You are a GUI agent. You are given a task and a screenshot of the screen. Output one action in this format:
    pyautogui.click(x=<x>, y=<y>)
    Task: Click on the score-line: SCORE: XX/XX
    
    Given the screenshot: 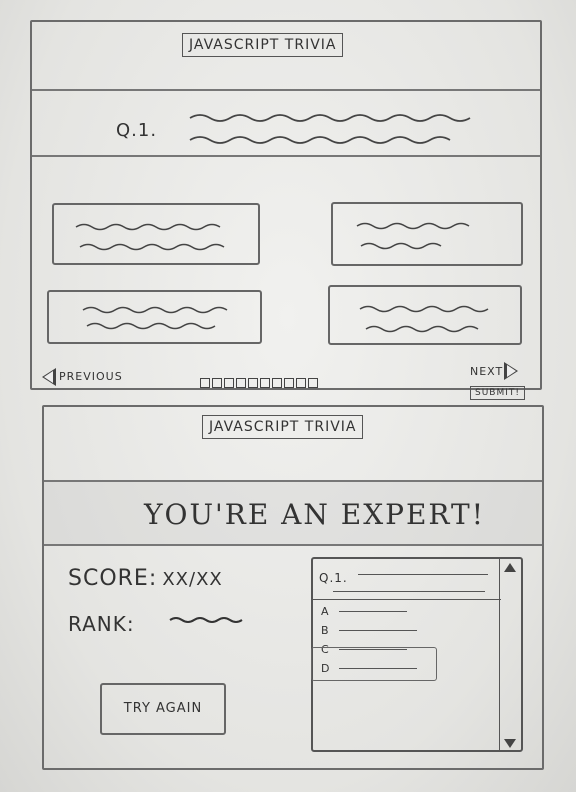 What is the action you would take?
    pyautogui.click(x=145, y=578)
    